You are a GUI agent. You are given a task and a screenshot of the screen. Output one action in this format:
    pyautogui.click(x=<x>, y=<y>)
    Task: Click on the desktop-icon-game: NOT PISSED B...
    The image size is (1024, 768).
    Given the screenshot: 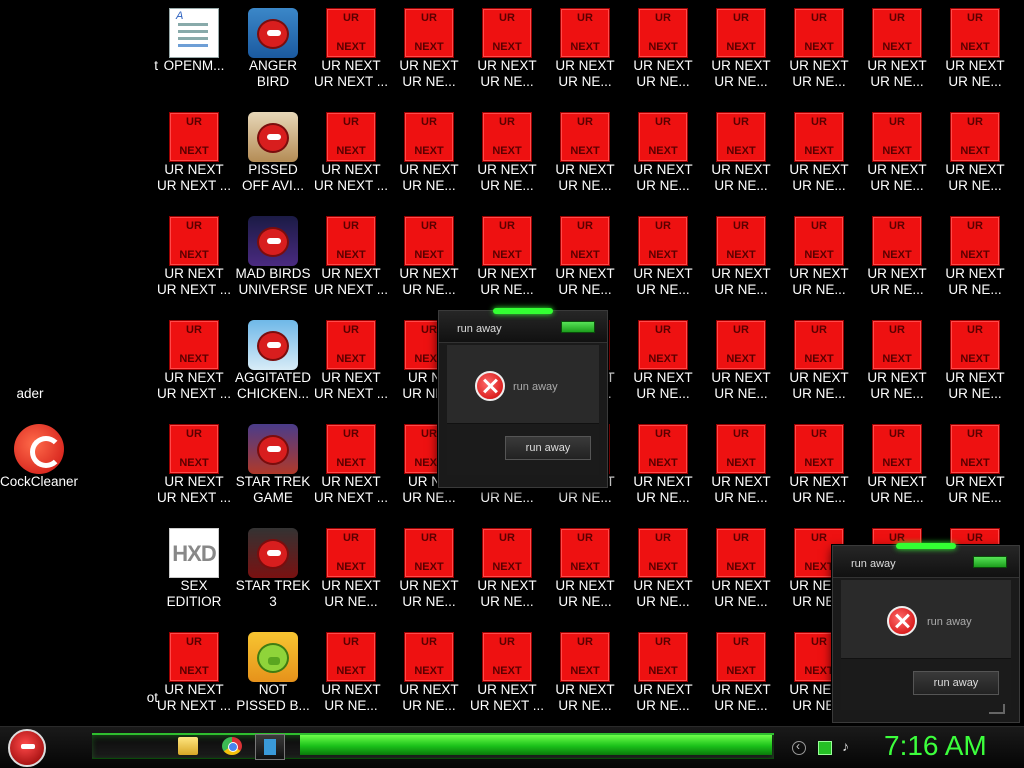 What is the action you would take?
    pyautogui.click(x=273, y=674)
    